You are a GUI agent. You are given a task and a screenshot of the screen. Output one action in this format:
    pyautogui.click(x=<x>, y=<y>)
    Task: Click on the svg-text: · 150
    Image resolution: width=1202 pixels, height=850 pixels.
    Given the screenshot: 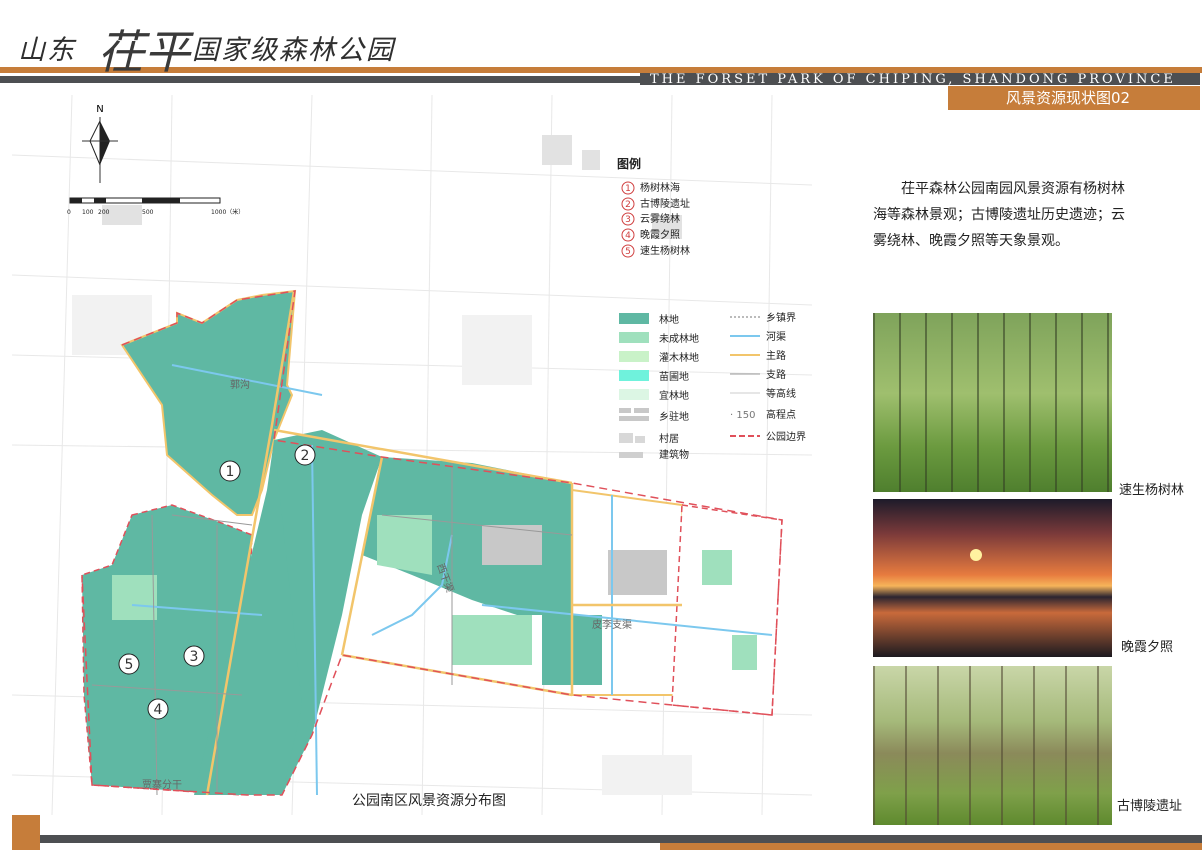 What is the action you would take?
    pyautogui.click(x=742, y=415)
    